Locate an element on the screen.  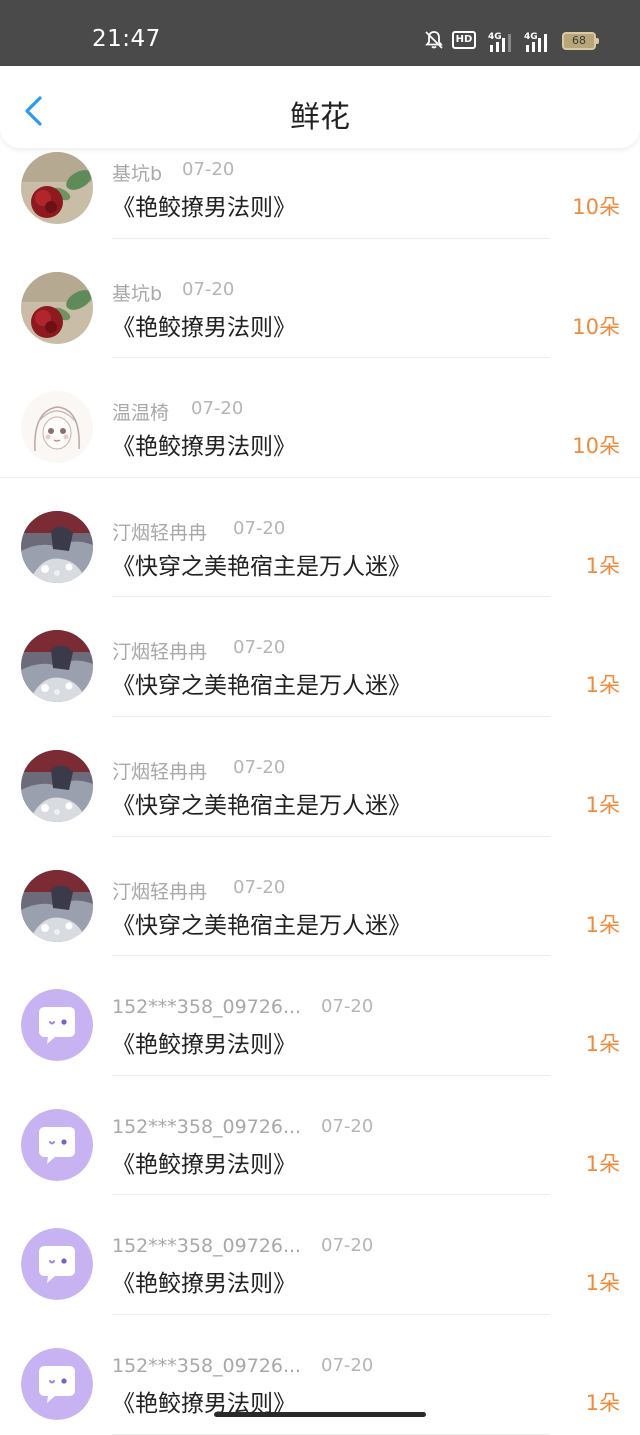
flower-row: 温温椅 07-20 《艳鲛撩男法则》 10朵 is located at coordinates (320, 418).